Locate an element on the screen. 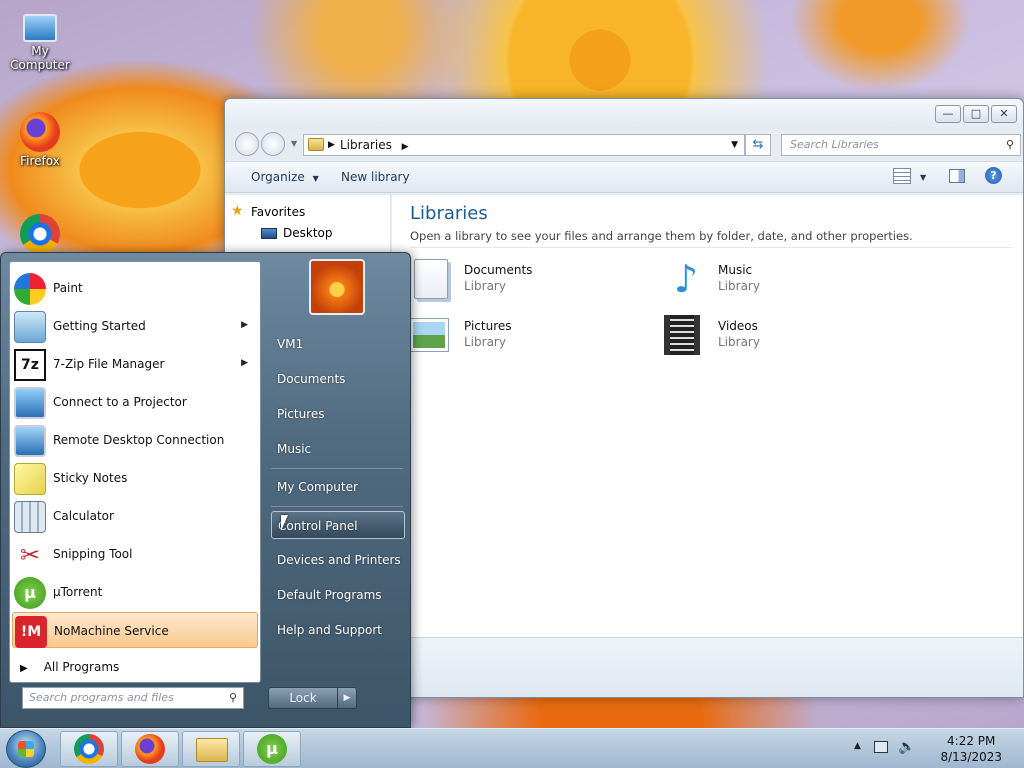 Image resolution: width=1024 pixels, height=768 pixels. minimize-button: — is located at coordinates (948, 114).